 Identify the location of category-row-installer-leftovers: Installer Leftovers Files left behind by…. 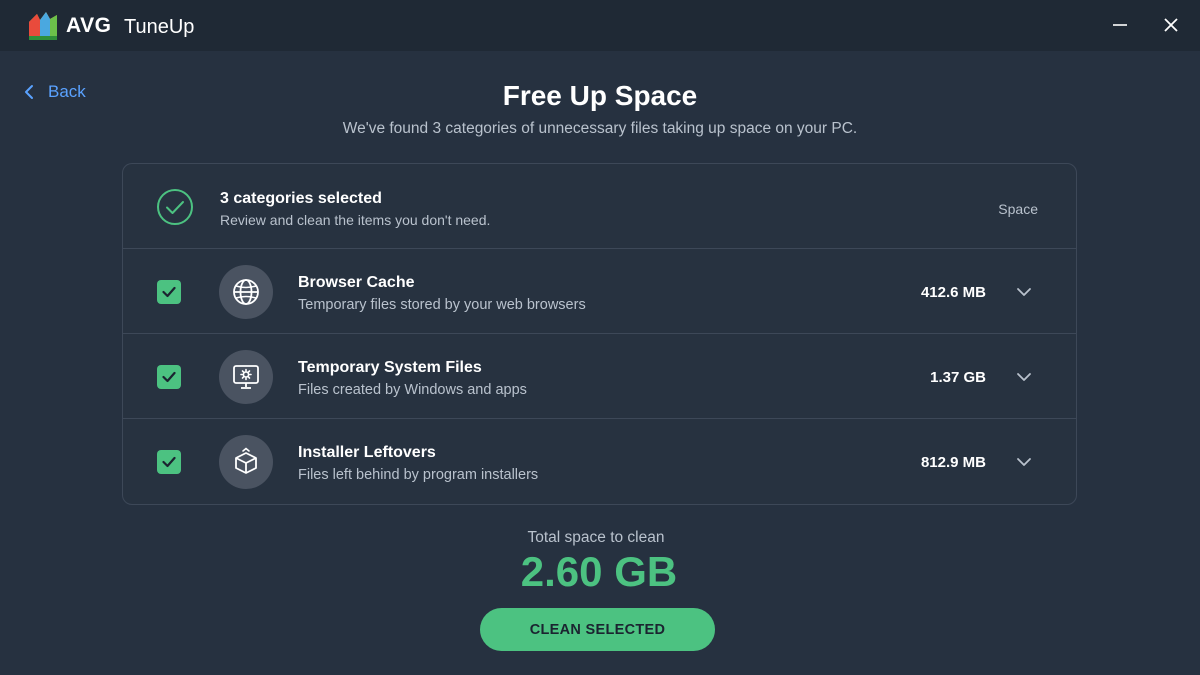
(599, 461).